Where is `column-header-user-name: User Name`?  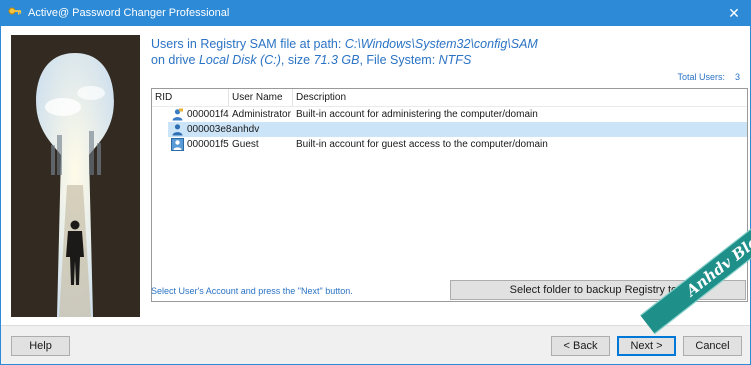 column-header-user-name: User Name is located at coordinates (261, 97).